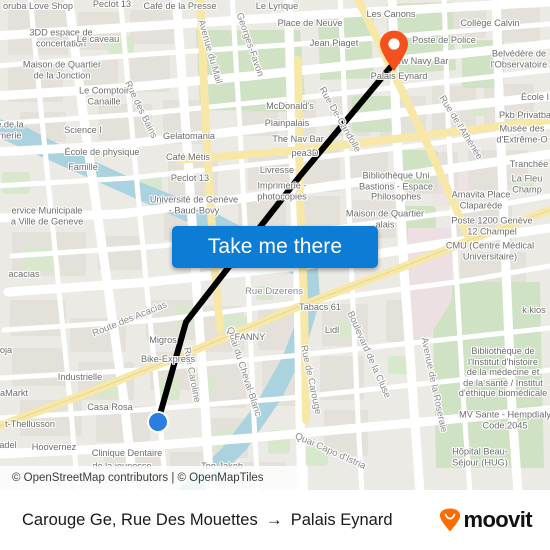  I want to click on map-label: Plainpalais, so click(287, 122).